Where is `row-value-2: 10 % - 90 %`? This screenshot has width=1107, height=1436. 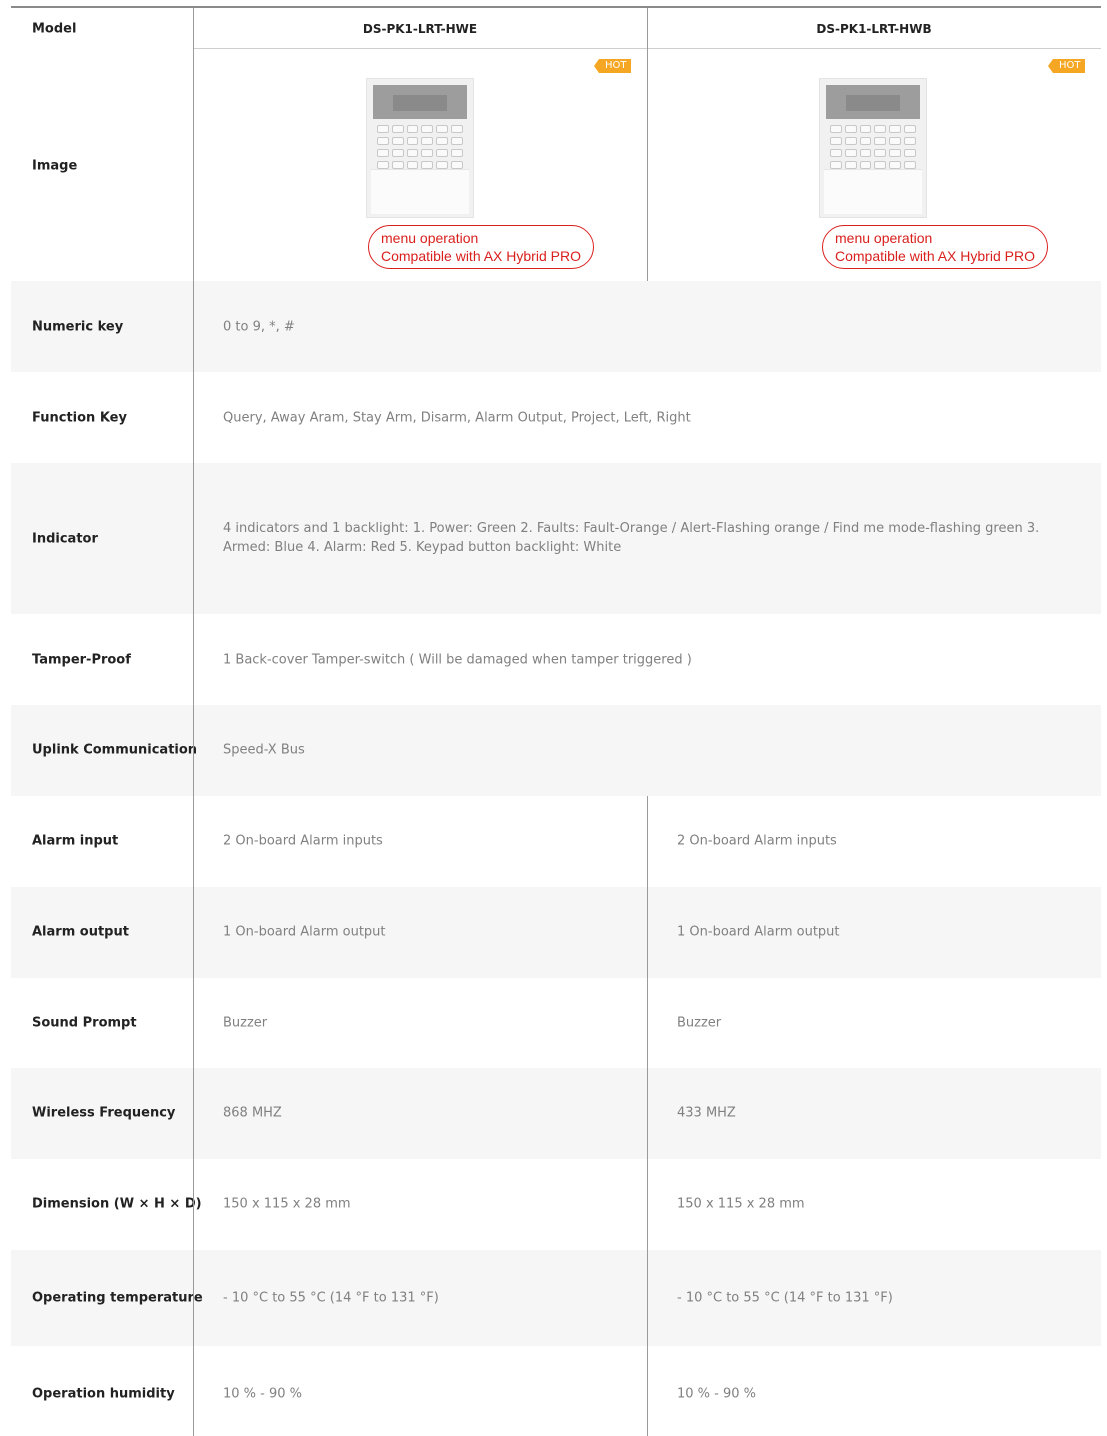 row-value-2: 10 % - 90 % is located at coordinates (717, 1394).